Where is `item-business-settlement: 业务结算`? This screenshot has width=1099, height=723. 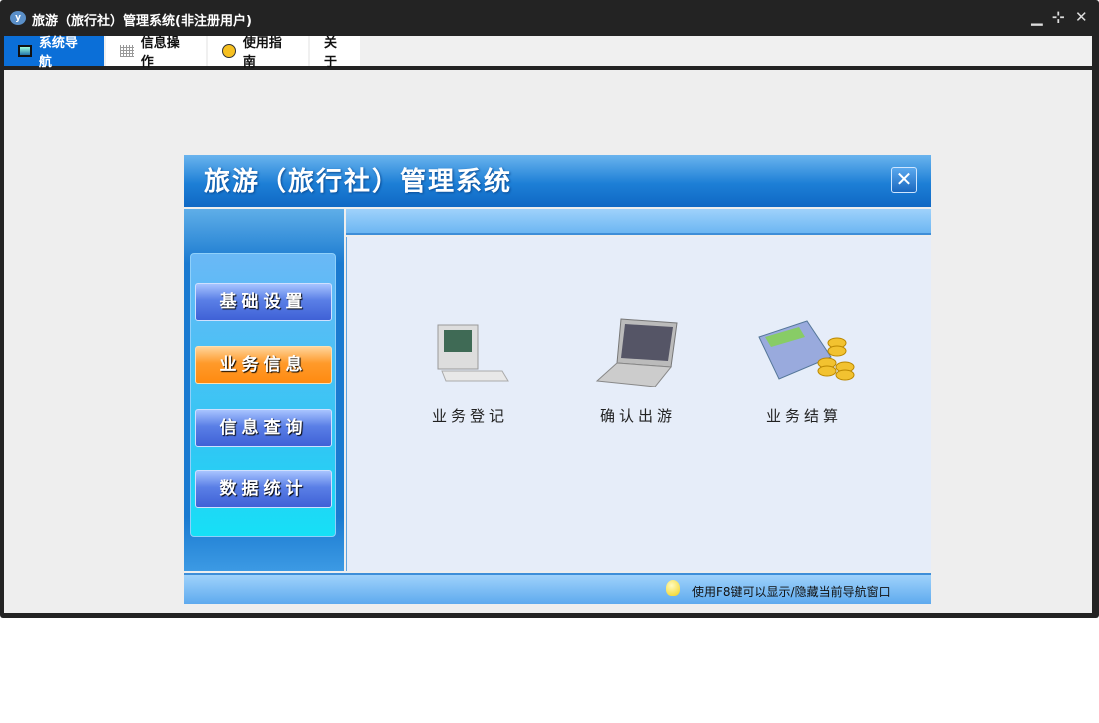 item-business-settlement: 业务结算 is located at coordinates (804, 371).